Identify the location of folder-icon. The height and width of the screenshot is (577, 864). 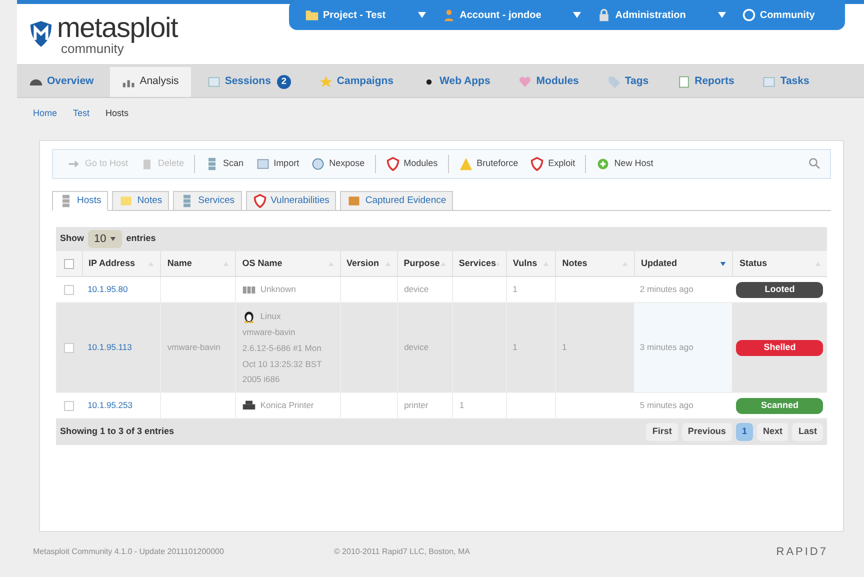
(312, 15).